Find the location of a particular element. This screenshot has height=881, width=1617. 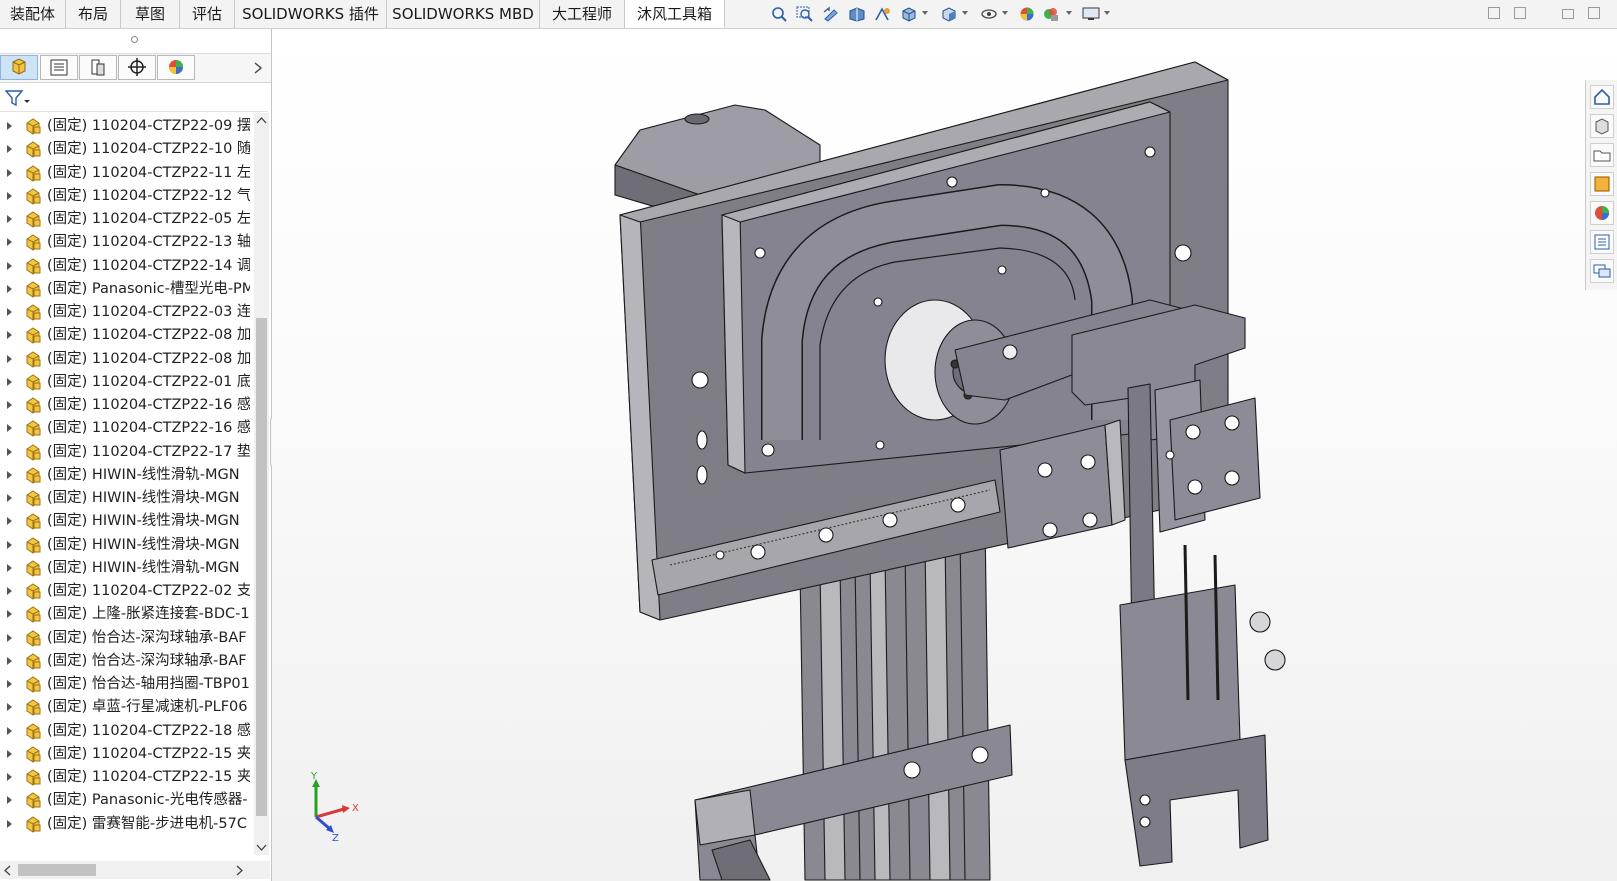

restore-window-button is located at coordinates (1568, 14).